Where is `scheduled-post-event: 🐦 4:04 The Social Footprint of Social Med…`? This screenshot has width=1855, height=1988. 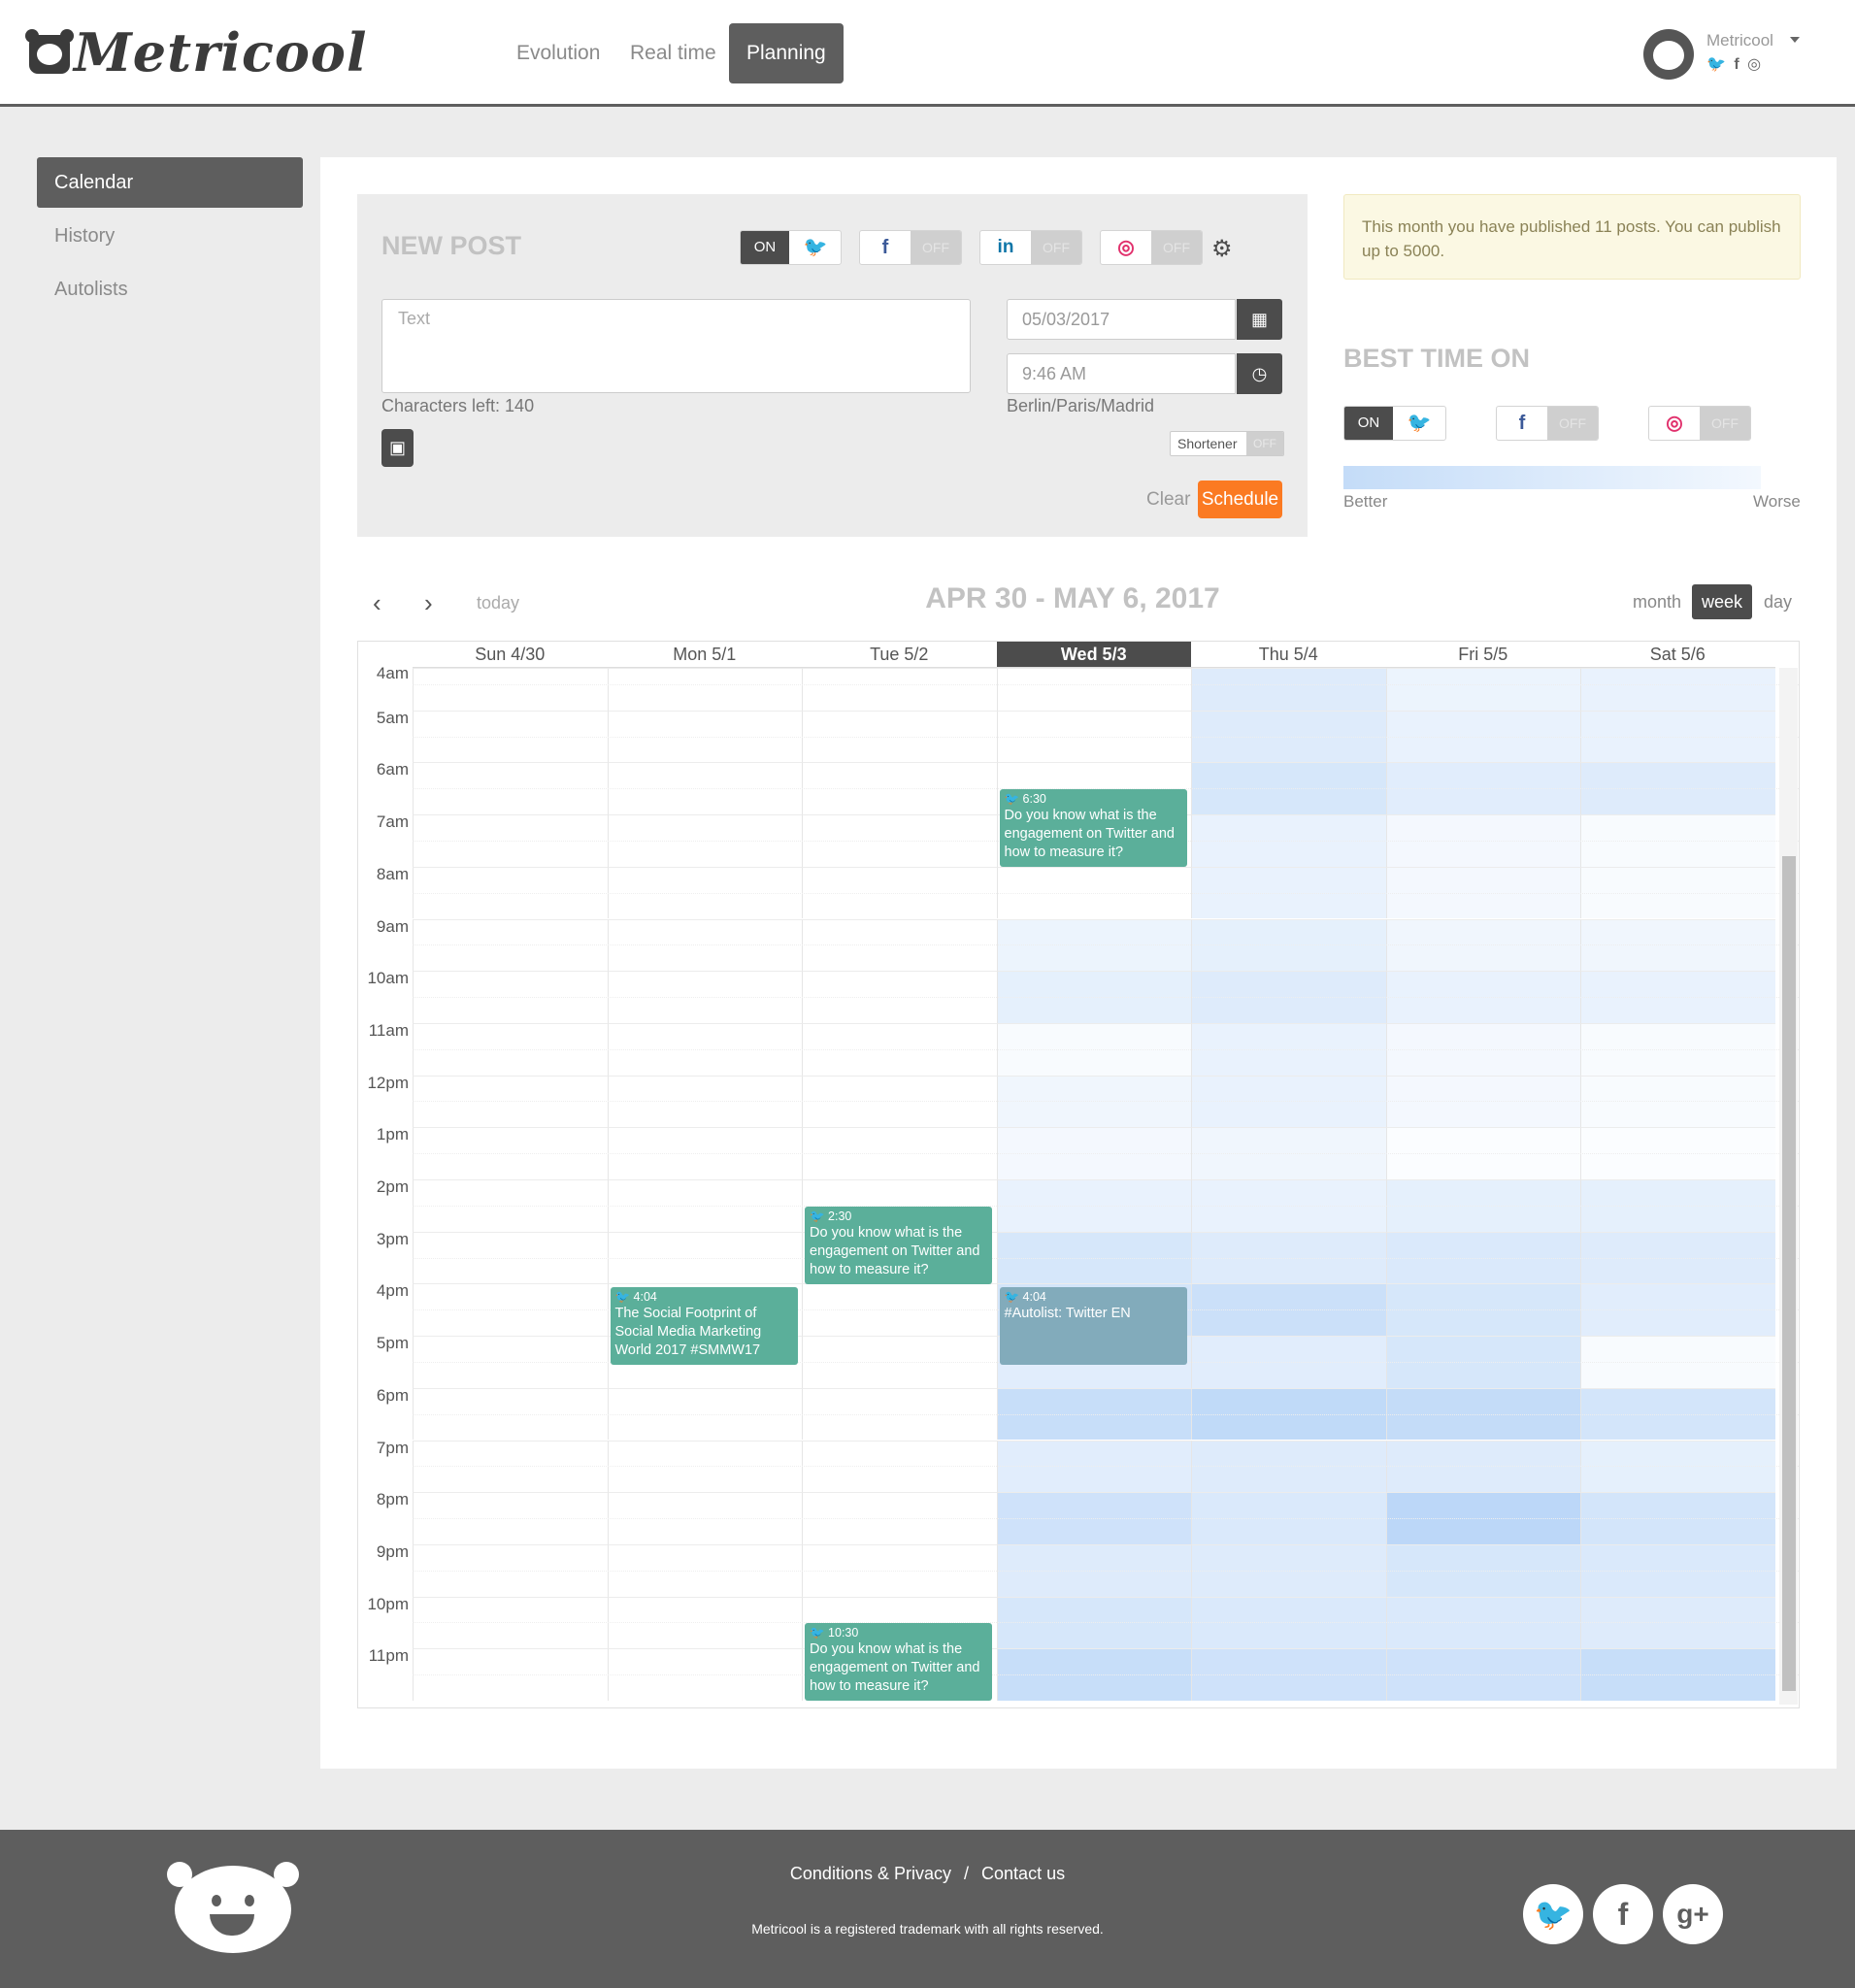
scheduled-post-event: 🐦 4:04 The Social Footprint of Social Med… is located at coordinates (704, 1325).